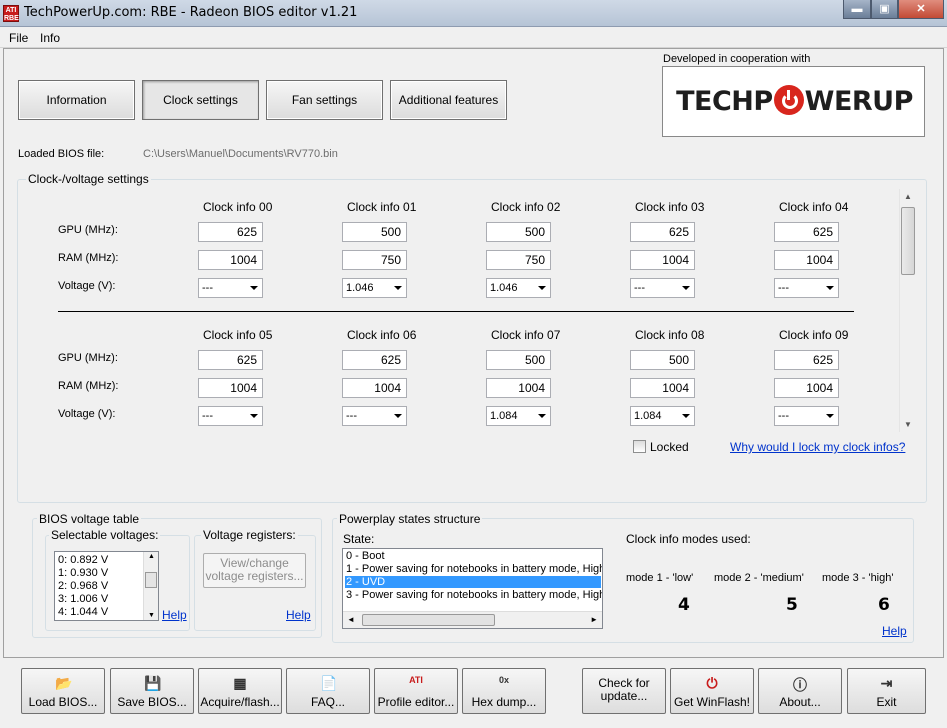  I want to click on voltage-item-2: 2: 0.968 V, so click(83, 586).